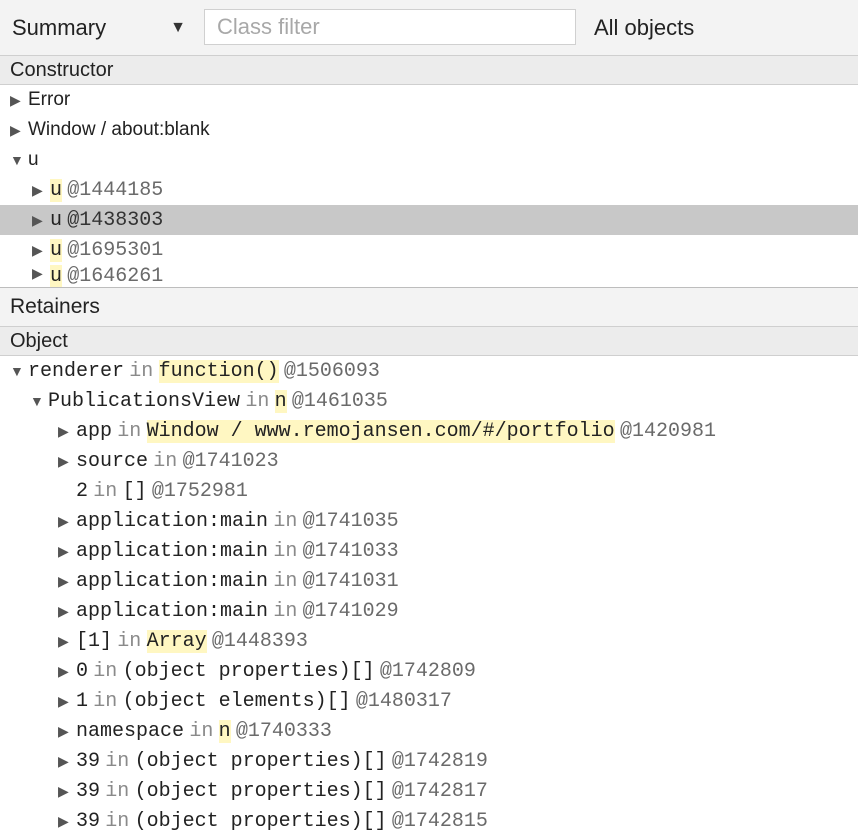 The image size is (858, 836). Describe the element at coordinates (259, 641) in the screenshot. I see `object-id: @1448393` at that location.